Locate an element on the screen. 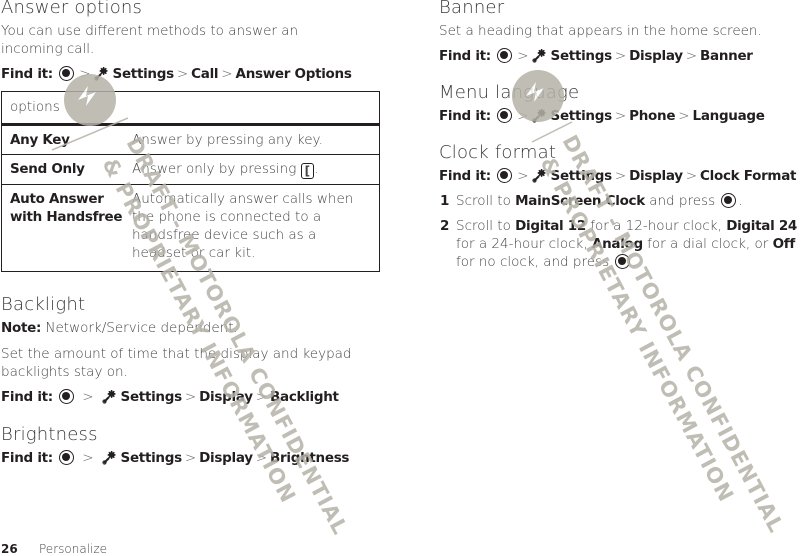  path-backlight: Backlight is located at coordinates (304, 397).